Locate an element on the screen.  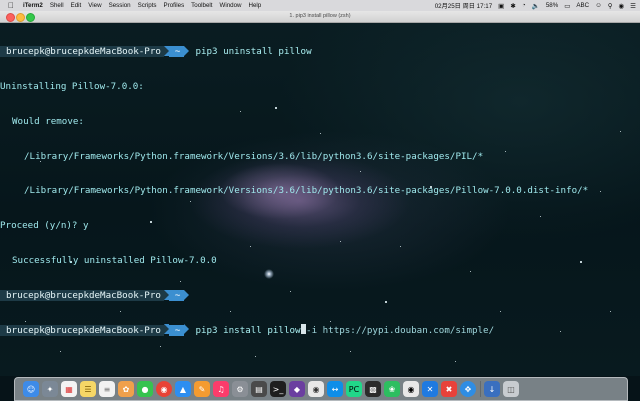
window-title: 1. pip3 install pillow (zsh) is located at coordinates (320, 16).